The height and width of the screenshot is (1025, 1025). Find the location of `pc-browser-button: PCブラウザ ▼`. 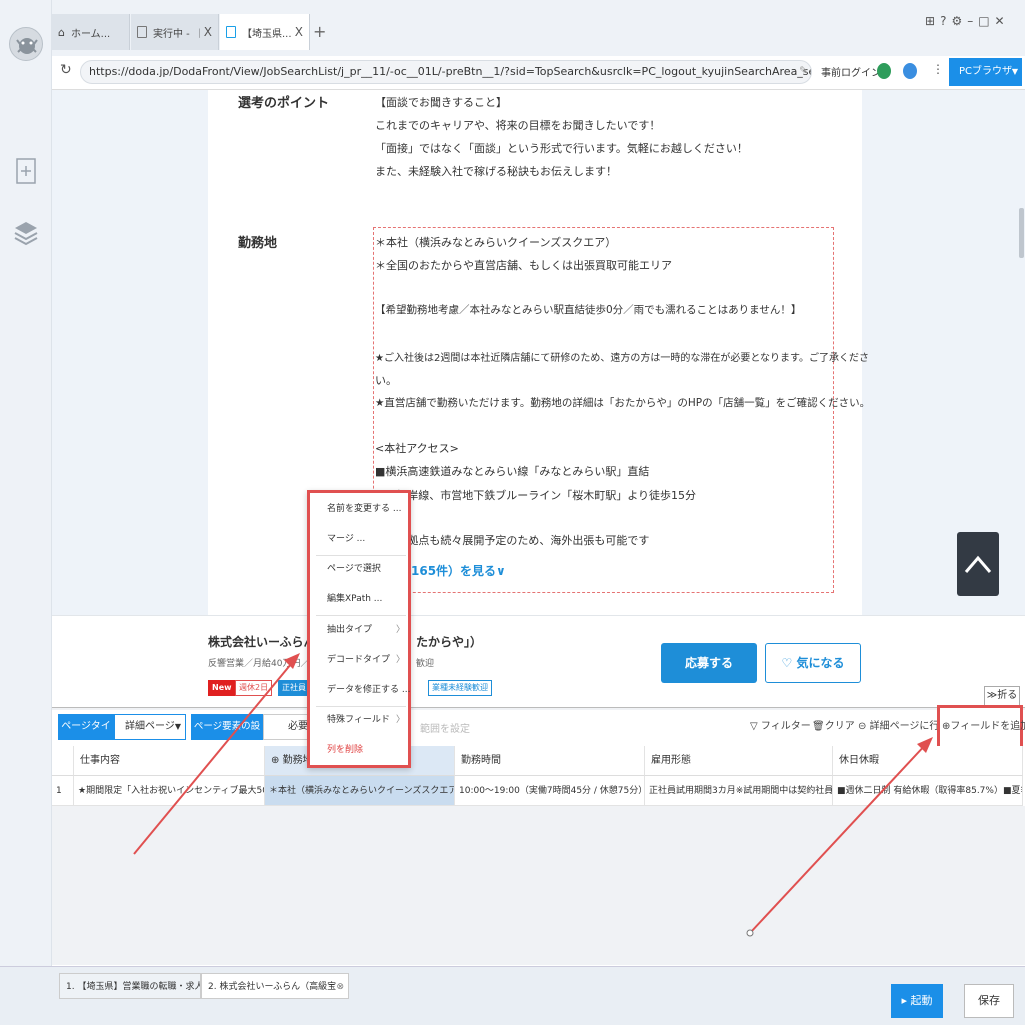

pc-browser-button: PCブラウザ ▼ is located at coordinates (985, 72).